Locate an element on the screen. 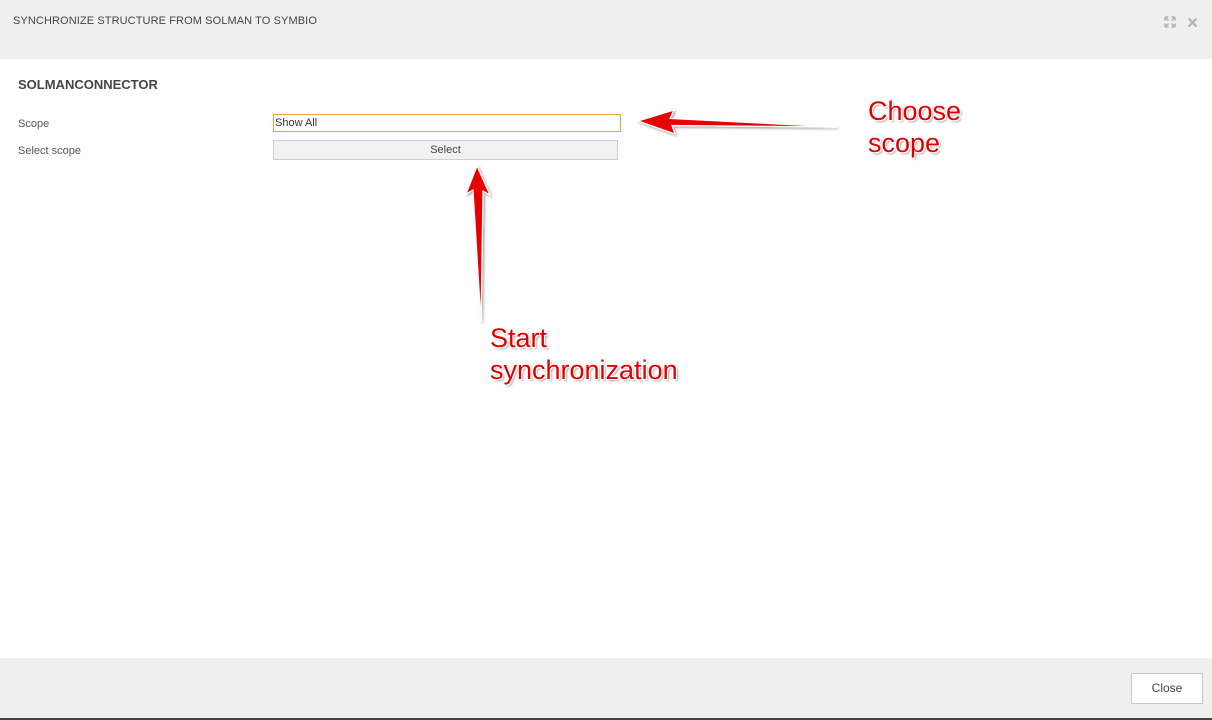 This screenshot has width=1212, height=720. close-button: Close is located at coordinates (1167, 688).